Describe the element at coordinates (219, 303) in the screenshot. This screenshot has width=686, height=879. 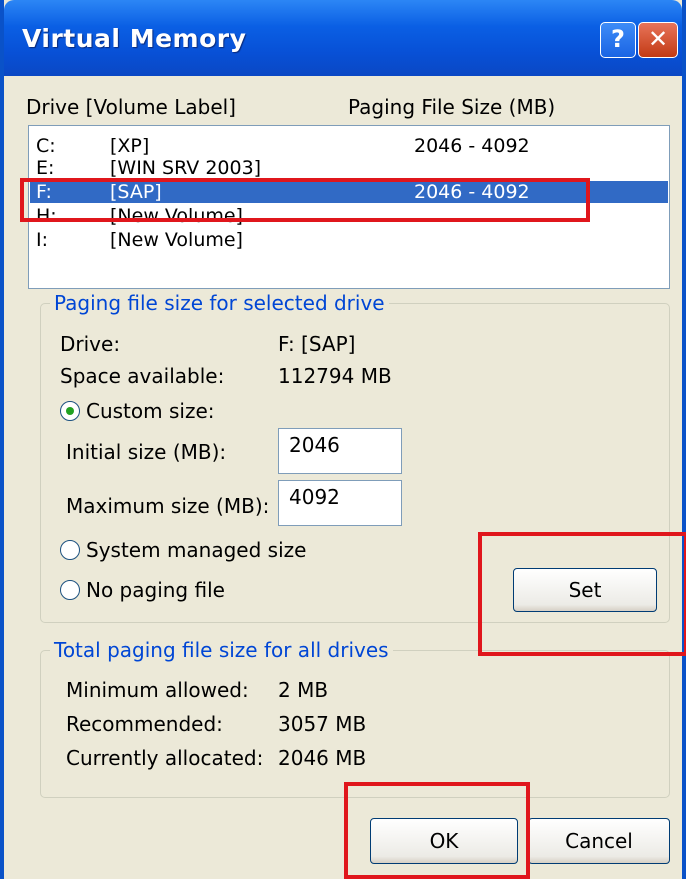
I see `selected-drive-group-title: Paging file size for selected drive` at that location.